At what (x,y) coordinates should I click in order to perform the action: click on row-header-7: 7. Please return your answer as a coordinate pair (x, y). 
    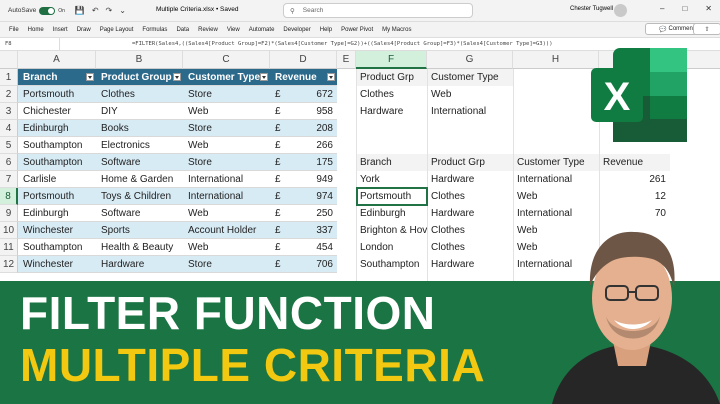
    Looking at the image, I should click on (9, 179).